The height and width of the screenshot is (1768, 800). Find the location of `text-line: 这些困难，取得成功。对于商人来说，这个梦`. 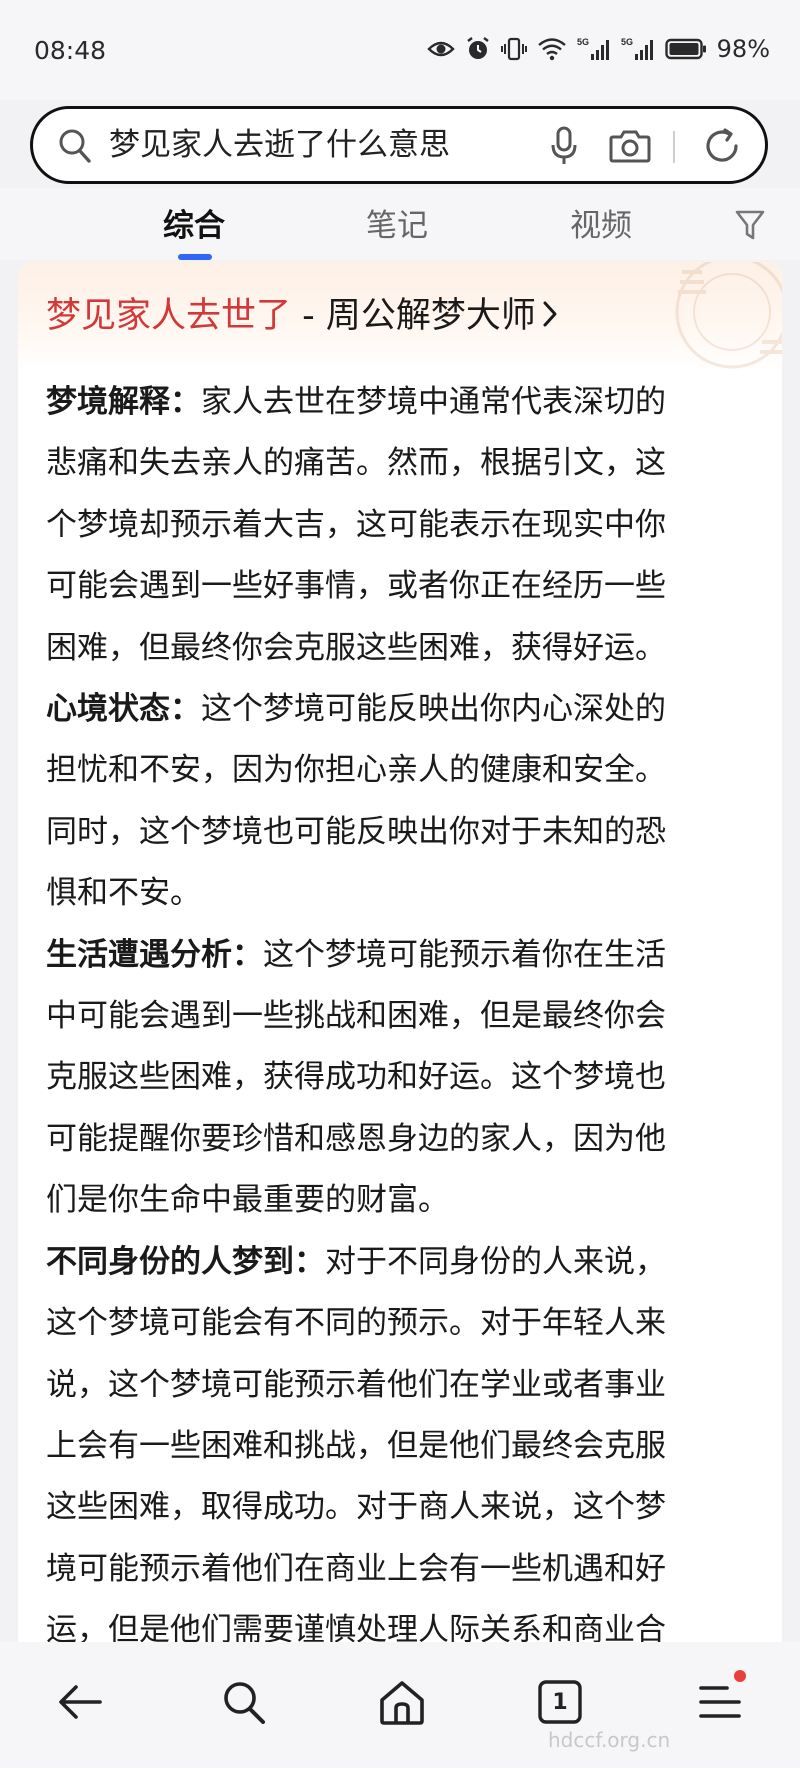

text-line: 这些困难，取得成功。对于商人来说，这个梦 is located at coordinates (356, 1507).